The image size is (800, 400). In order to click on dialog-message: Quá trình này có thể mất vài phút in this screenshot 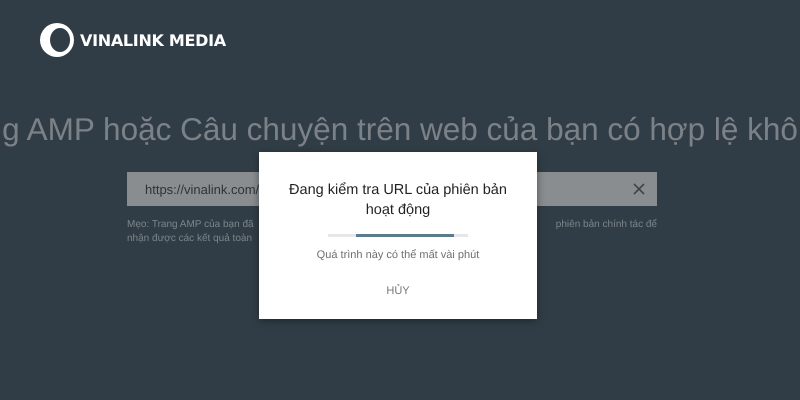, I will do `click(398, 255)`.